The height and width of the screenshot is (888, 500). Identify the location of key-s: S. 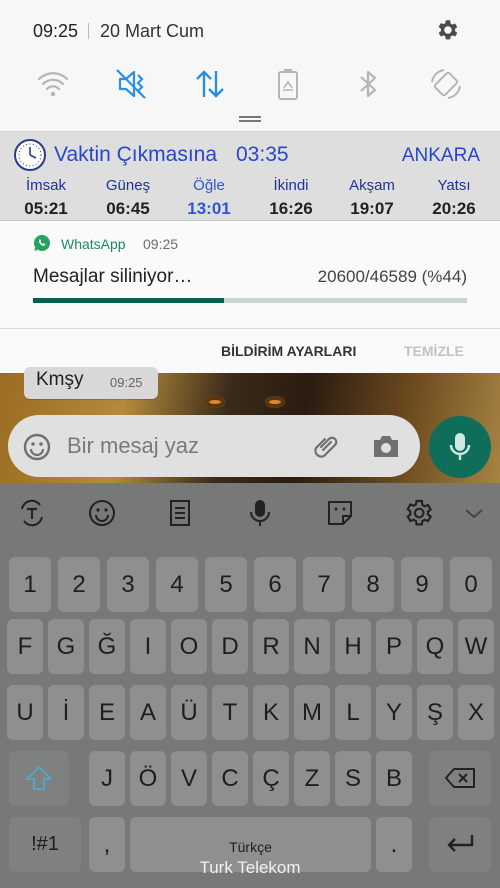
(353, 778).